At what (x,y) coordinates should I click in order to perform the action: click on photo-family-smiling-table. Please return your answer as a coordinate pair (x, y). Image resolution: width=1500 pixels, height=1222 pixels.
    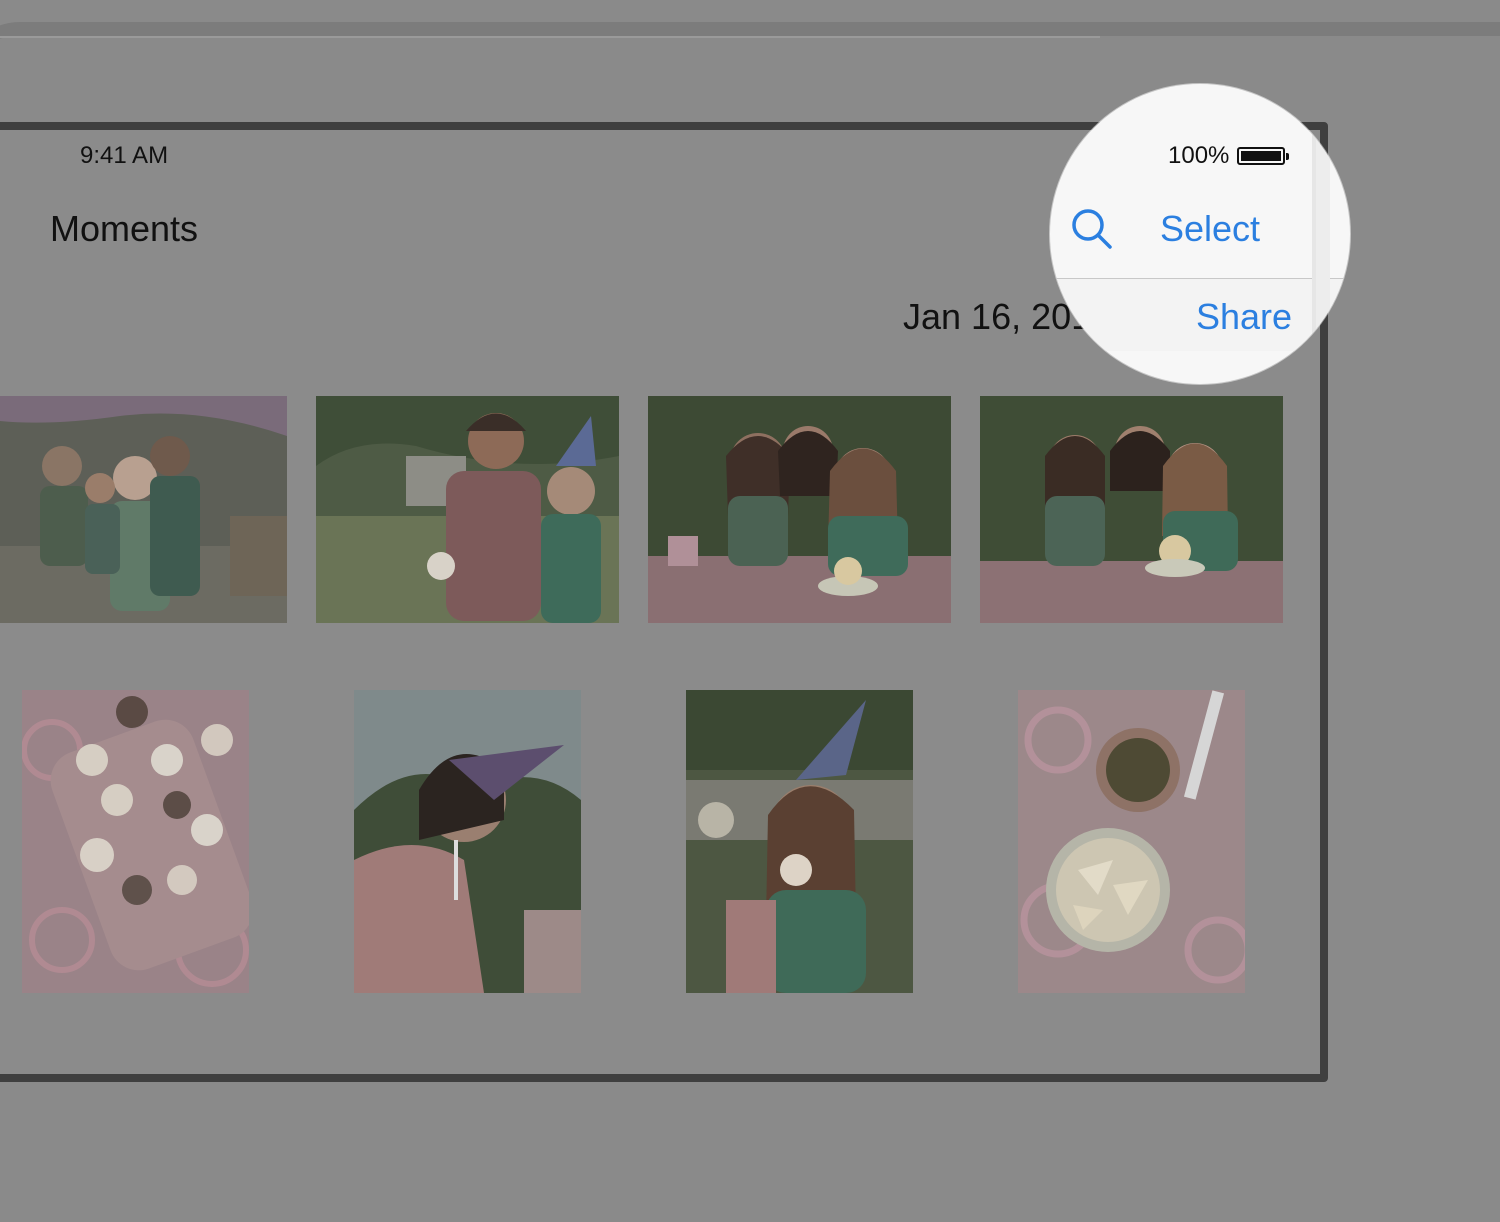
    Looking at the image, I should click on (1131, 509).